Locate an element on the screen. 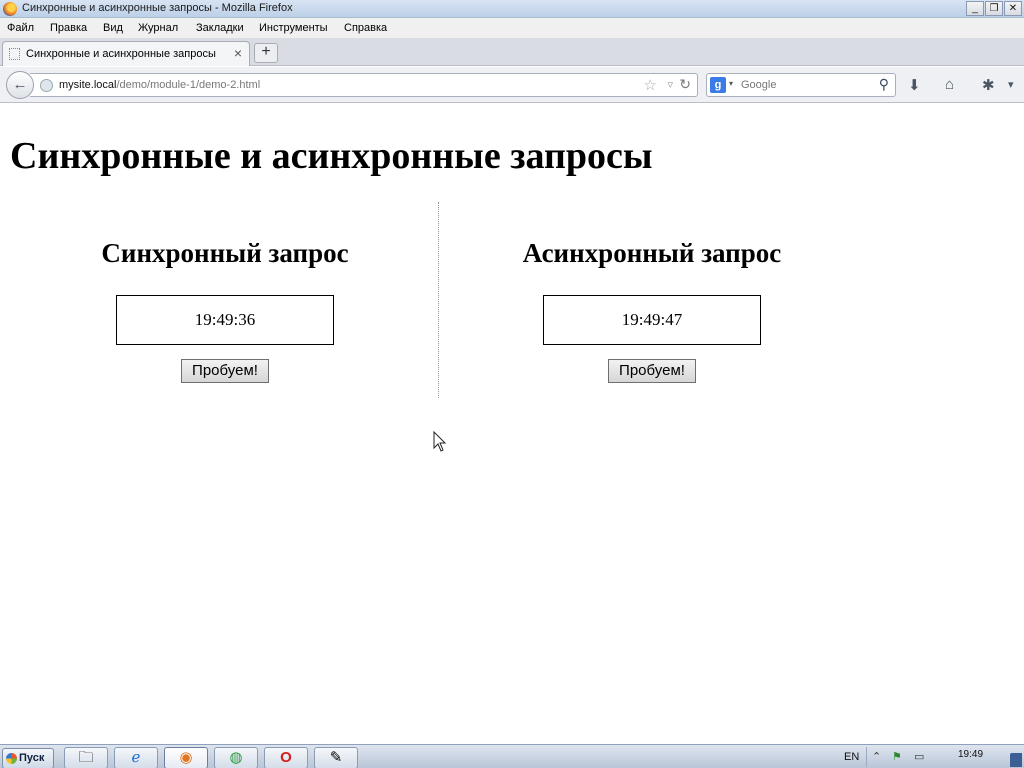 The image size is (1024, 768). url-host: mysite.local is located at coordinates (88, 85).